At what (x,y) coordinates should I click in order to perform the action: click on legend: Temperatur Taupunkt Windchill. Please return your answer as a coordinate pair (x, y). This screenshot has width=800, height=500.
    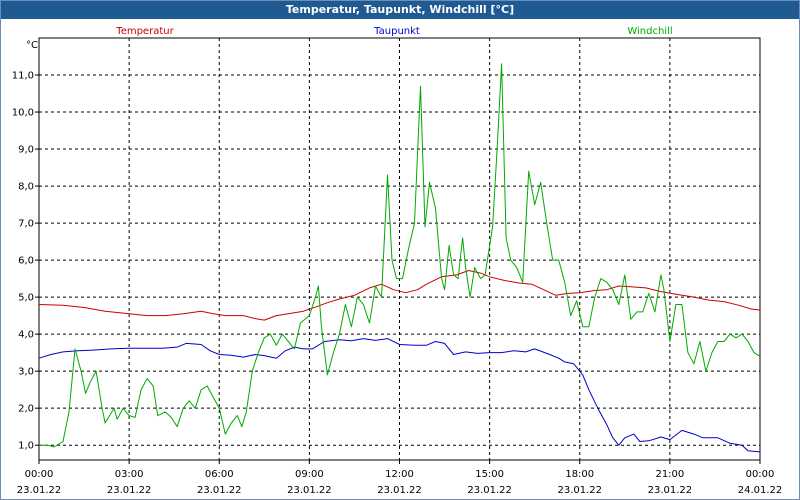
    Looking at the image, I should click on (393, 31).